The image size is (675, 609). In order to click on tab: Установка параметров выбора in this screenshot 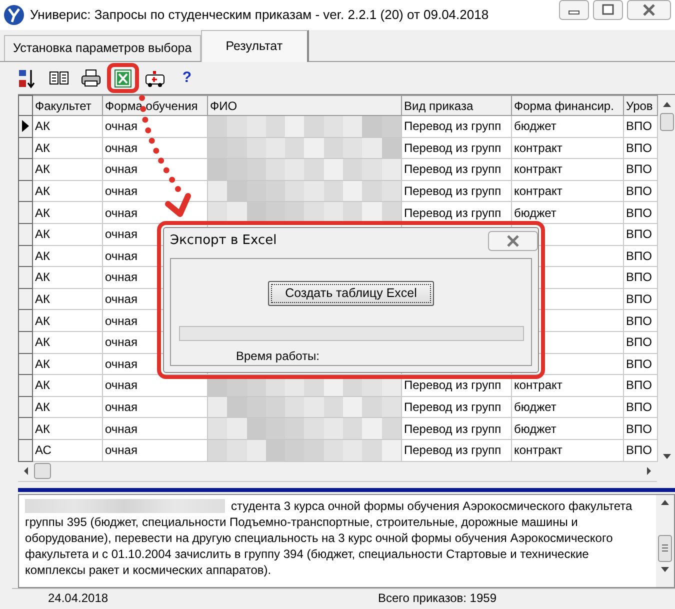, I will do `click(102, 48)`.